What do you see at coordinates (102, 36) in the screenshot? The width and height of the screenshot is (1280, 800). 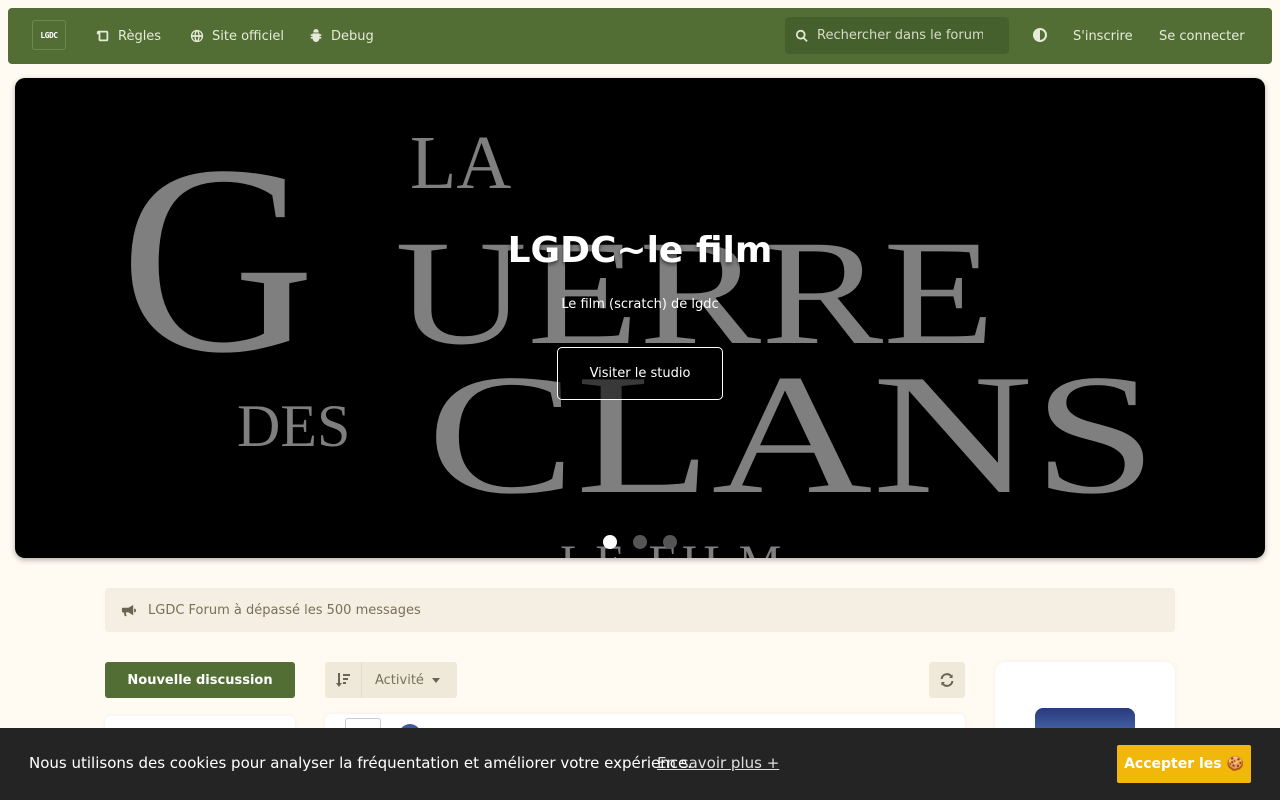 I see `scroll-icon` at bounding box center [102, 36].